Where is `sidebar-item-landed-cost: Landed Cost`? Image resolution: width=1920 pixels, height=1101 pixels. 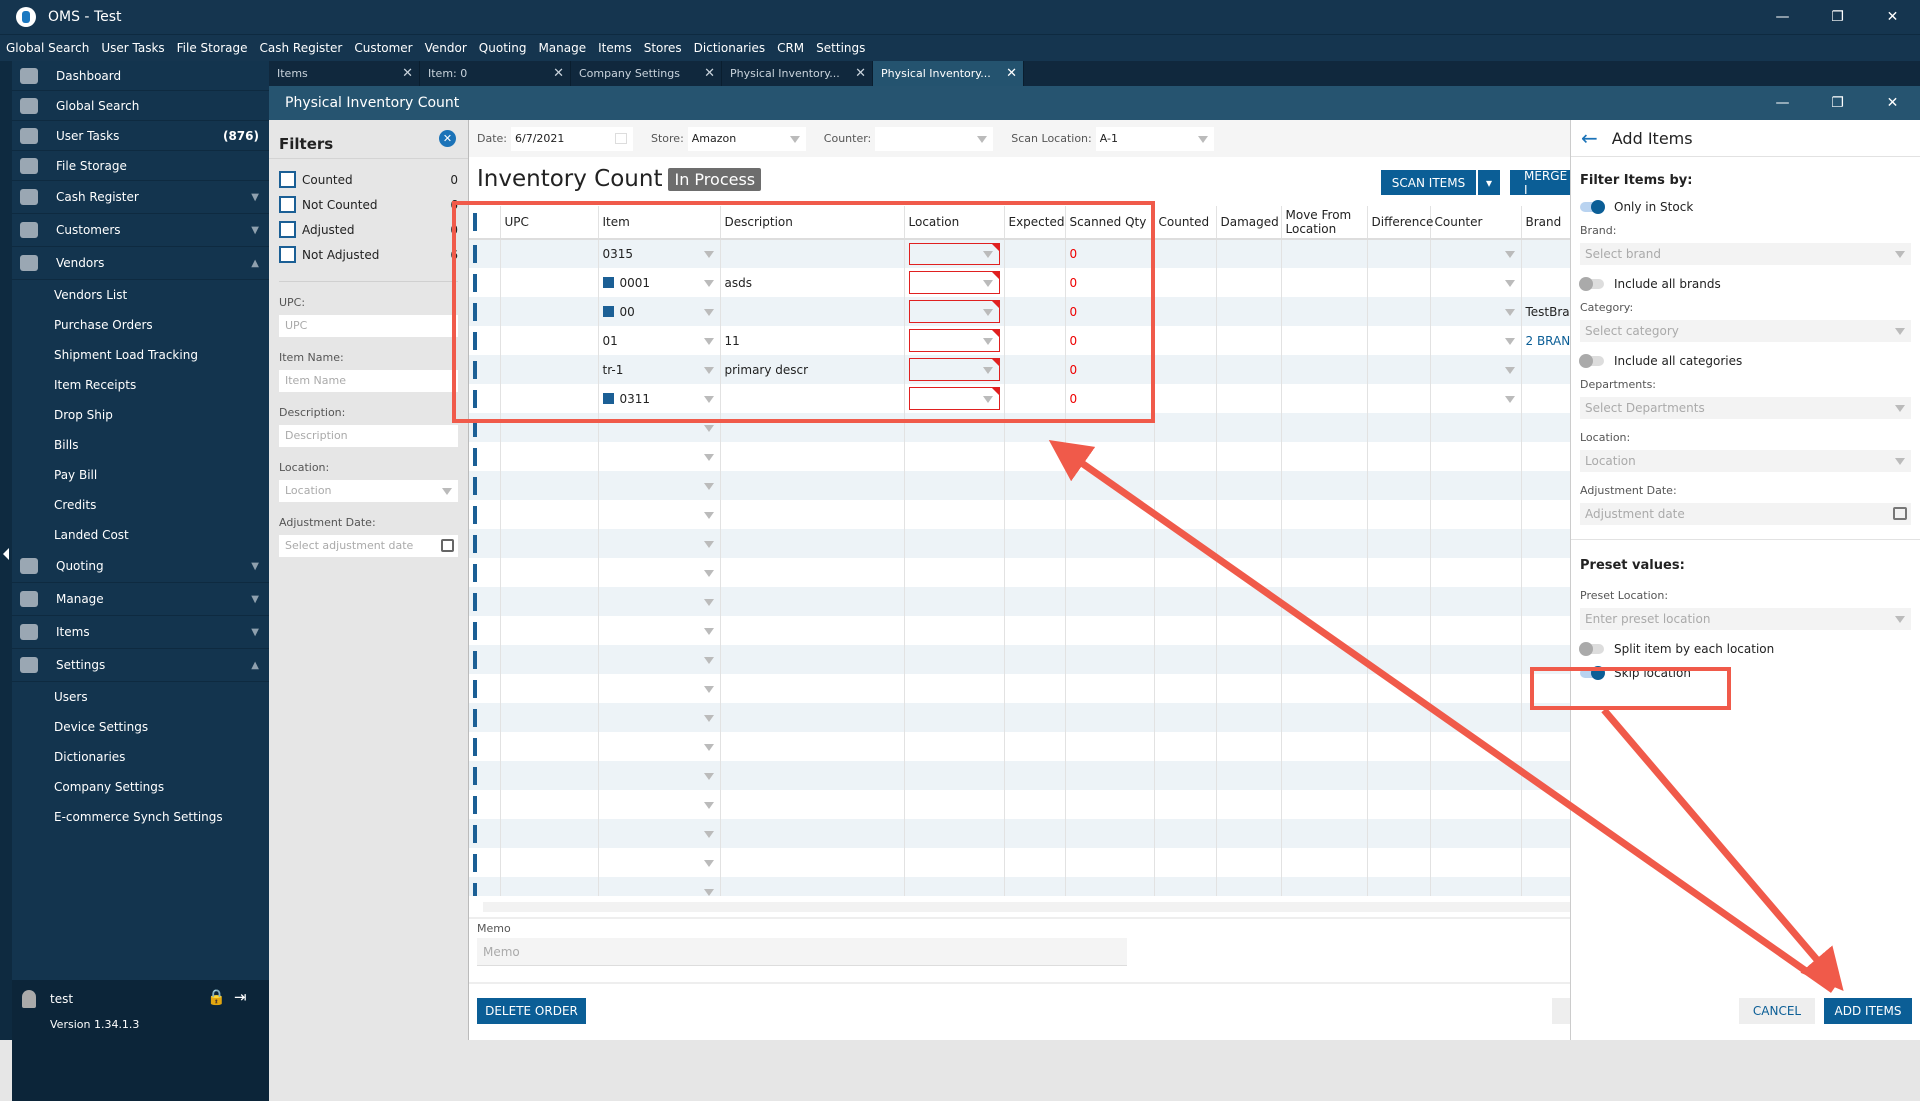
sidebar-item-landed-cost: Landed Cost is located at coordinates (140, 535).